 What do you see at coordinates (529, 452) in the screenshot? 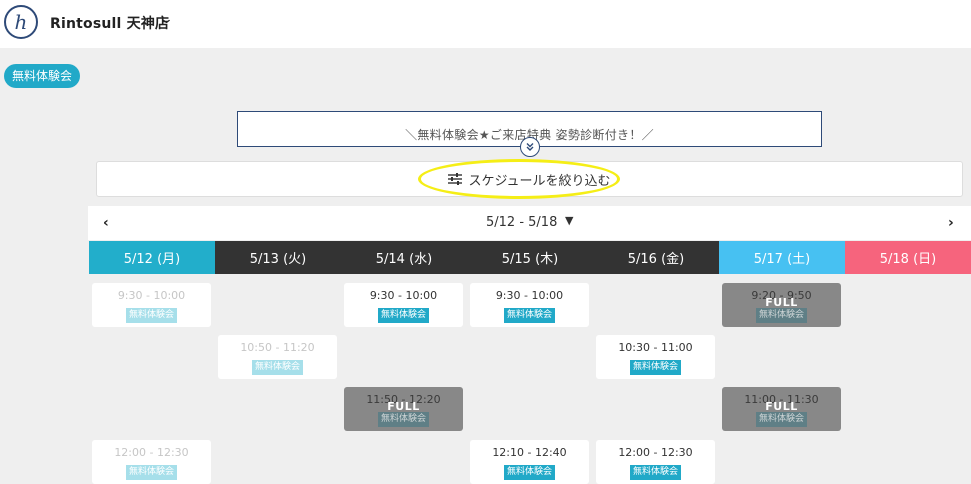
I see `slot-time: 12:10 - 12:40` at bounding box center [529, 452].